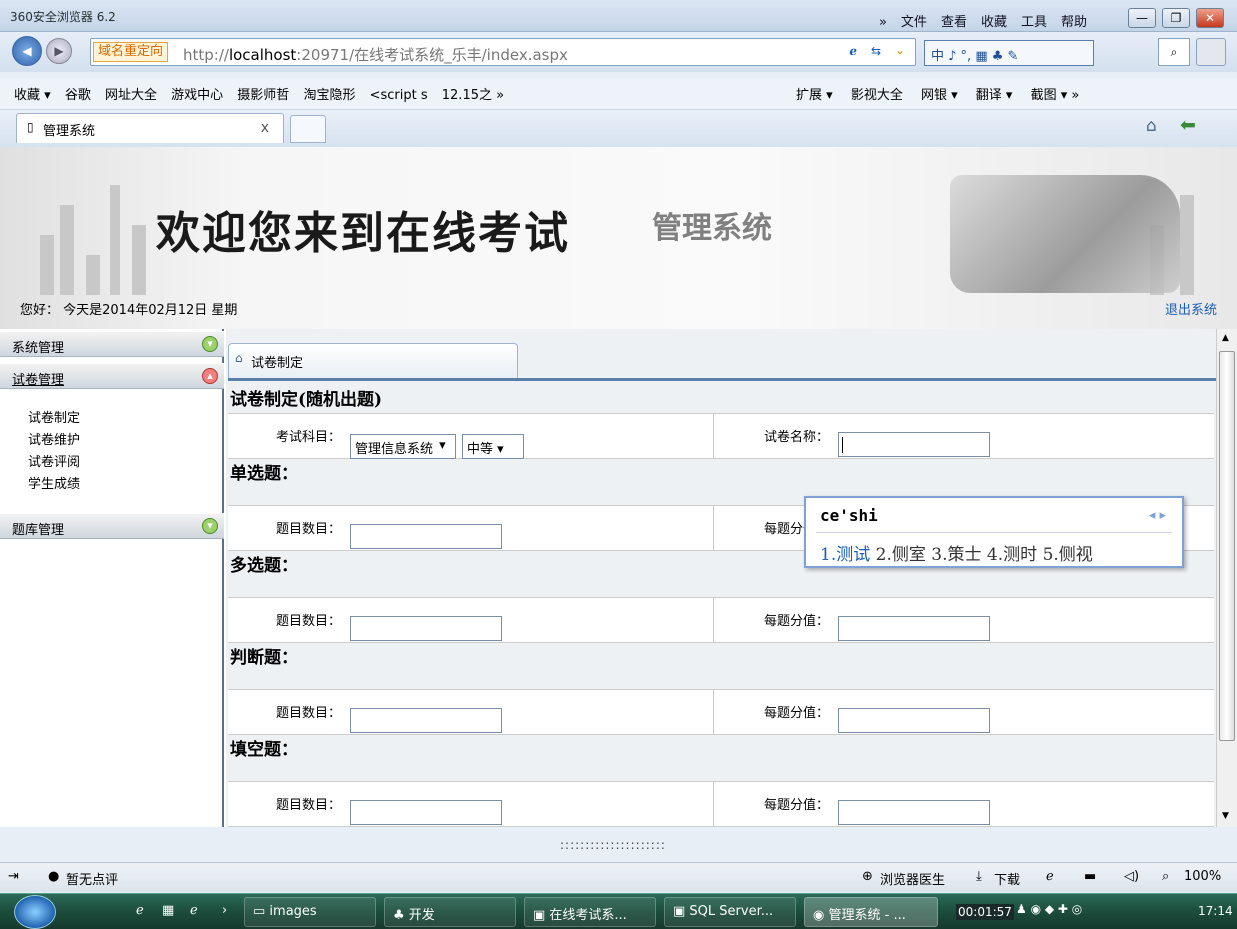  I want to click on screenshot-button: 截图 ▾ », so click(1055, 95).